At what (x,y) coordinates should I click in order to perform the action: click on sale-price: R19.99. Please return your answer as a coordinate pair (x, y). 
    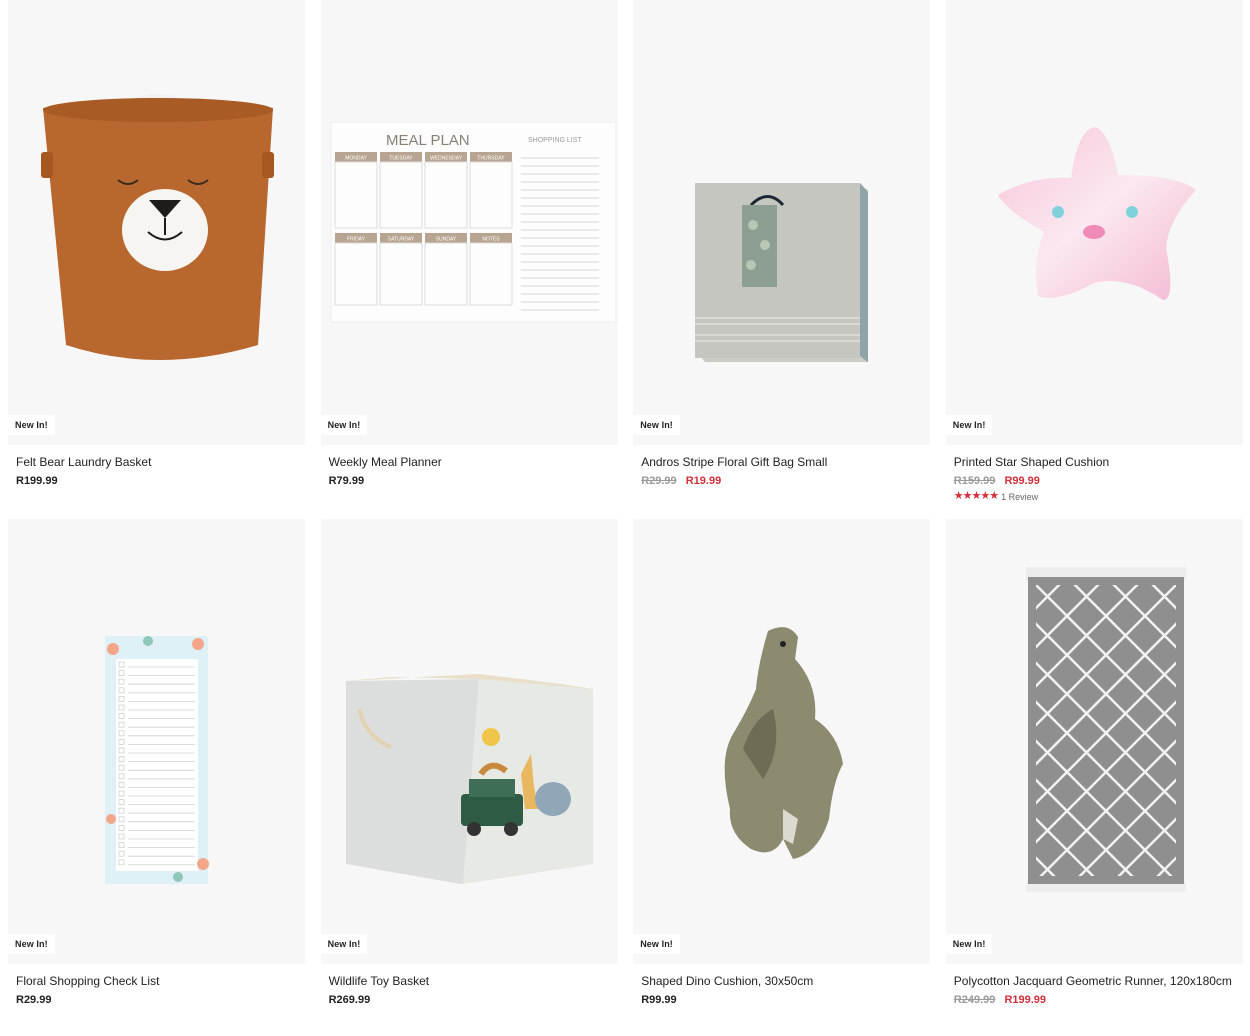
    Looking at the image, I should click on (703, 481).